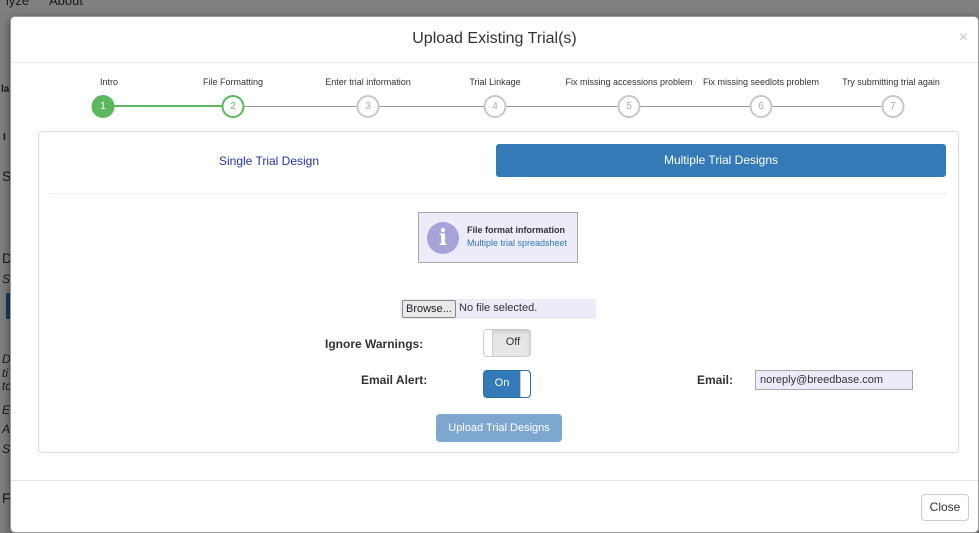 This screenshot has height=533, width=979. I want to click on info-title: File format information, so click(516, 230).